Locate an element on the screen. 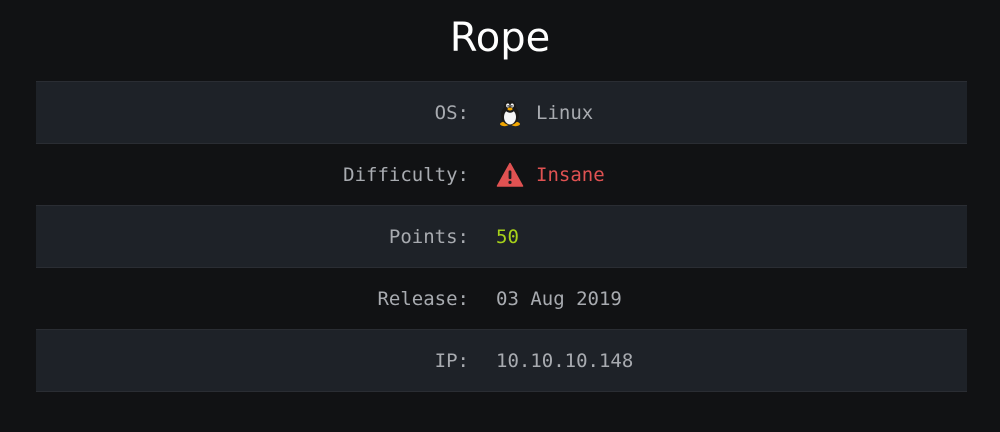 The image size is (1000, 432). ip-label: IP: is located at coordinates (451, 360).